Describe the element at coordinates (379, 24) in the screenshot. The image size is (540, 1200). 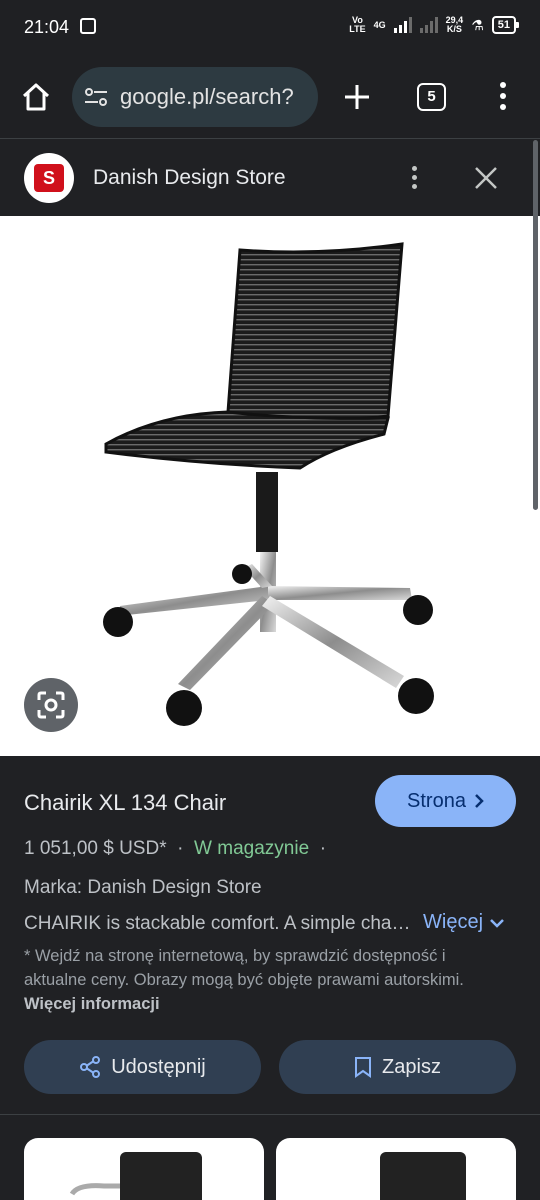
I see `network-type: 4G` at that location.